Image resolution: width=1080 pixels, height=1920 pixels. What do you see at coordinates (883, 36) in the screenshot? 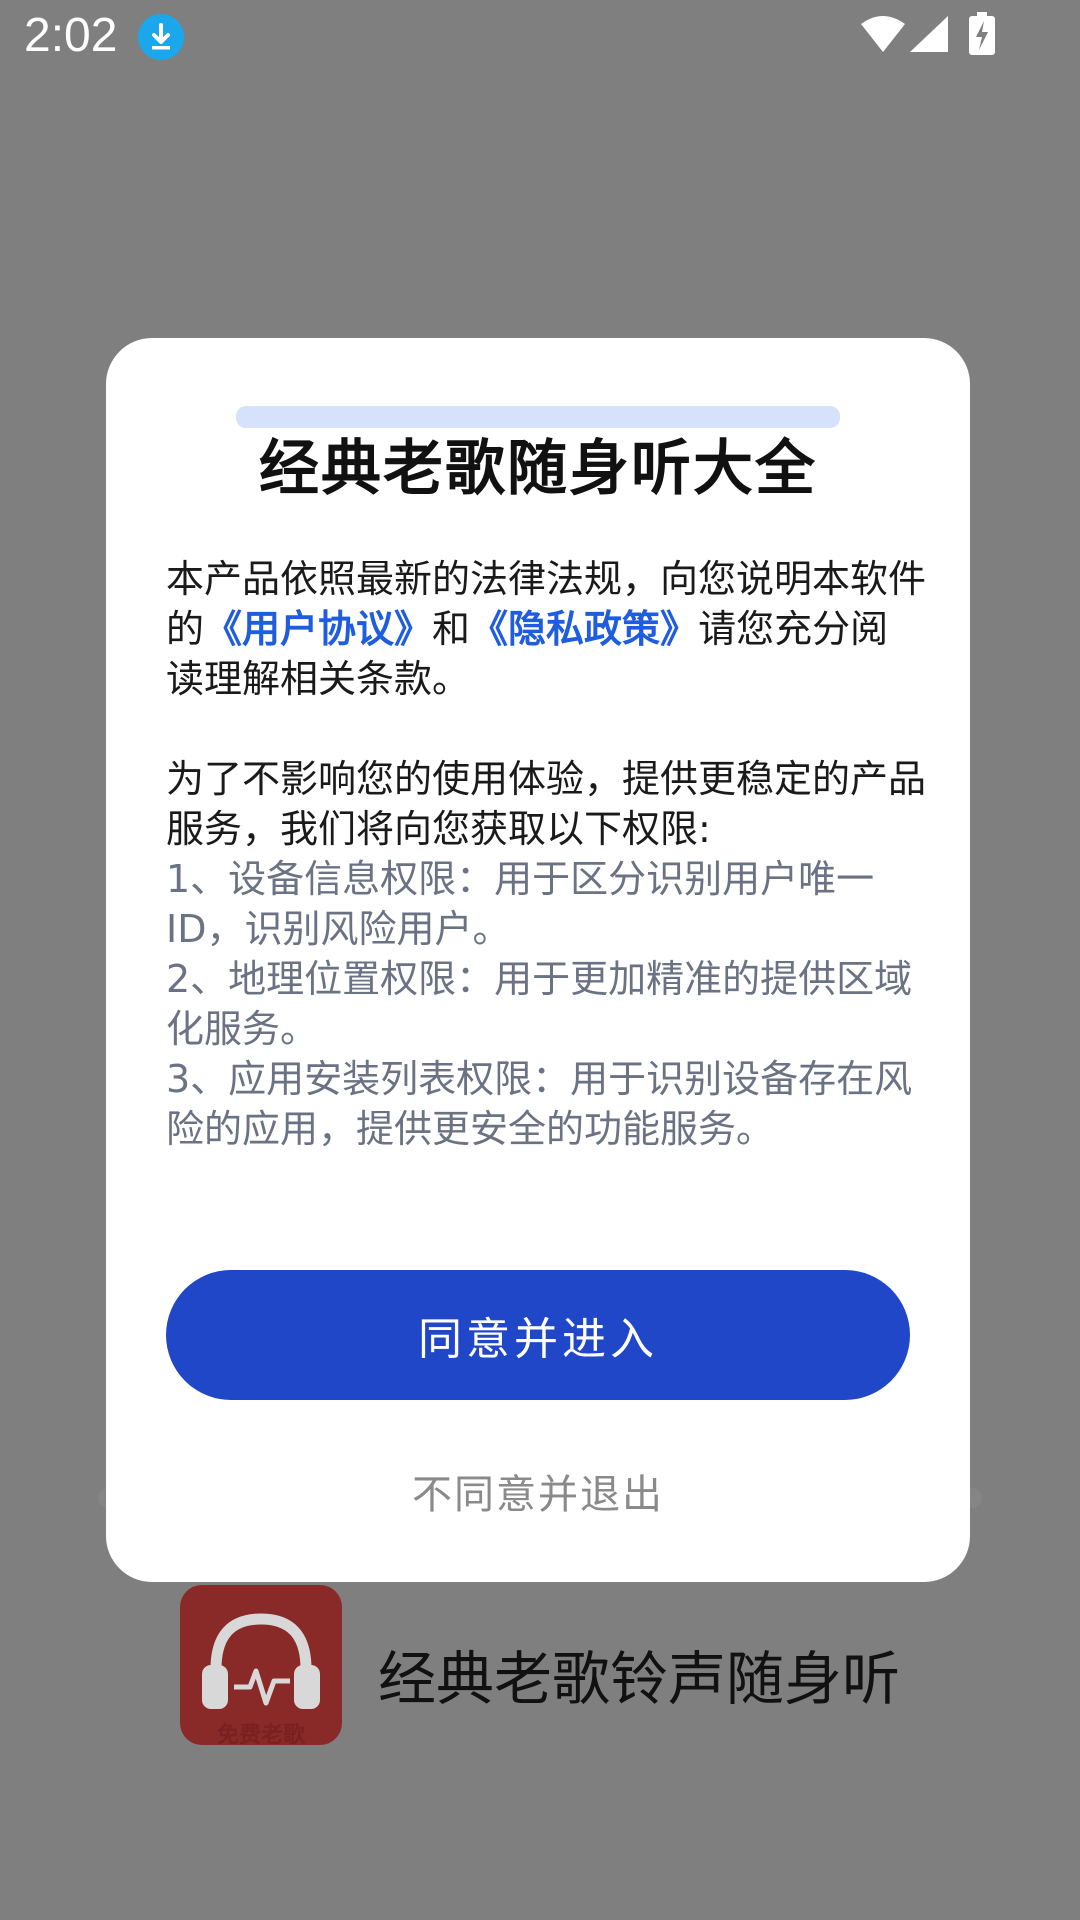
I see `wifi-icon` at bounding box center [883, 36].